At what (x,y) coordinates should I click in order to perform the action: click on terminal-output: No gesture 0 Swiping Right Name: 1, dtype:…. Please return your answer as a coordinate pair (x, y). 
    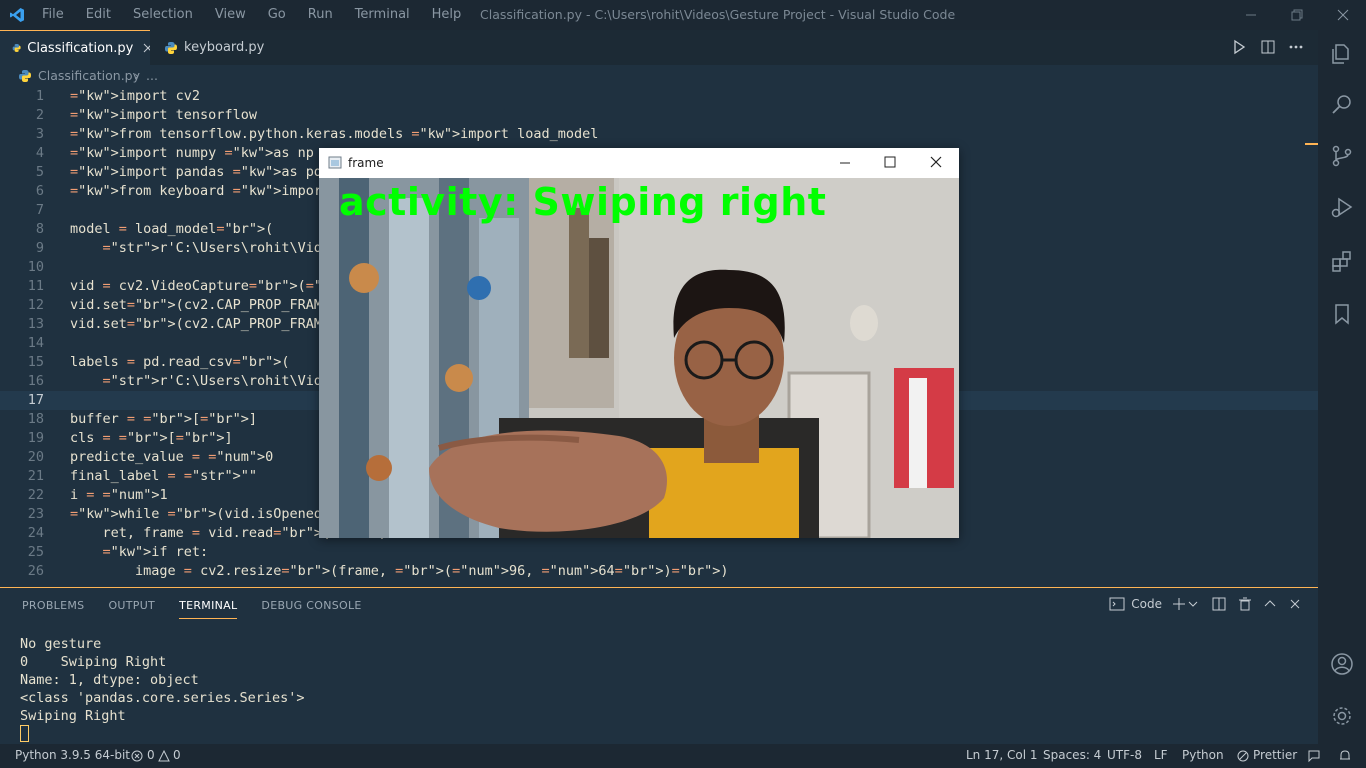
    Looking at the image, I should click on (162, 680).